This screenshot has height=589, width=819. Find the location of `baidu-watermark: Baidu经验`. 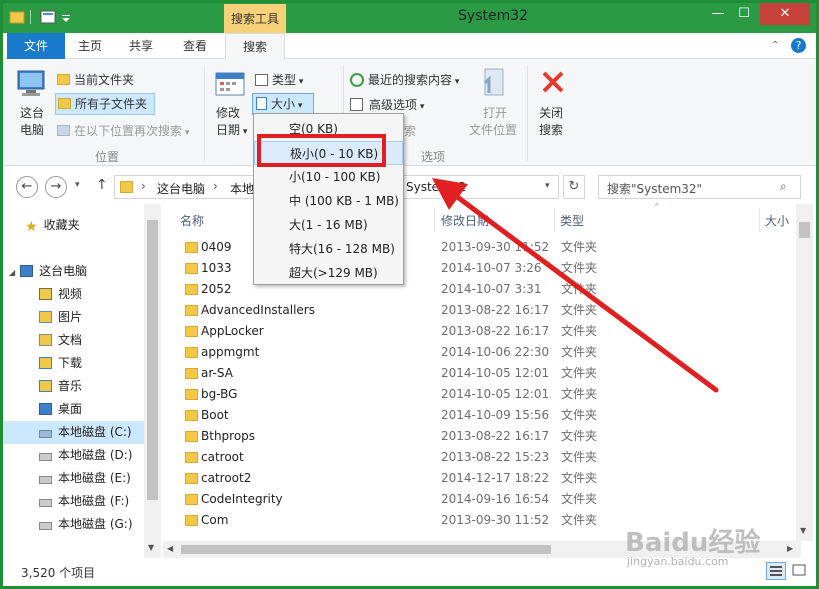

baidu-watermark: Baidu经验 is located at coordinates (693, 543).